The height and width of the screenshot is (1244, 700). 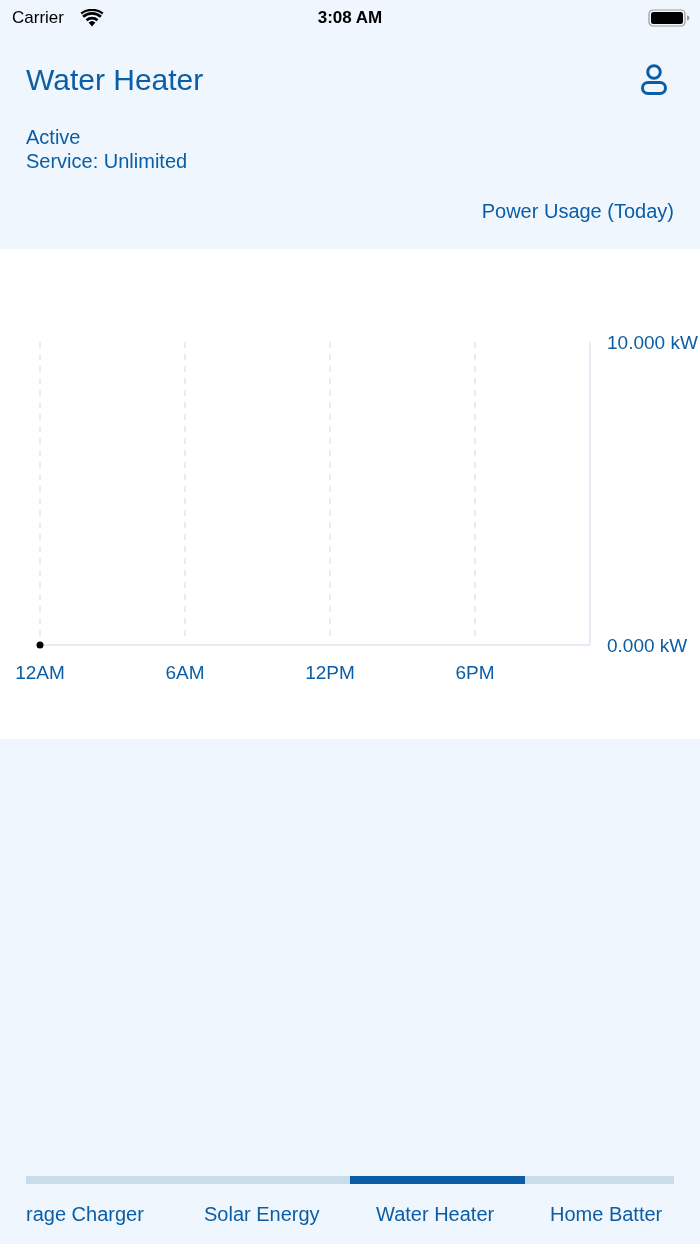 I want to click on tab: Solar Energy, so click(x=262, y=1204).